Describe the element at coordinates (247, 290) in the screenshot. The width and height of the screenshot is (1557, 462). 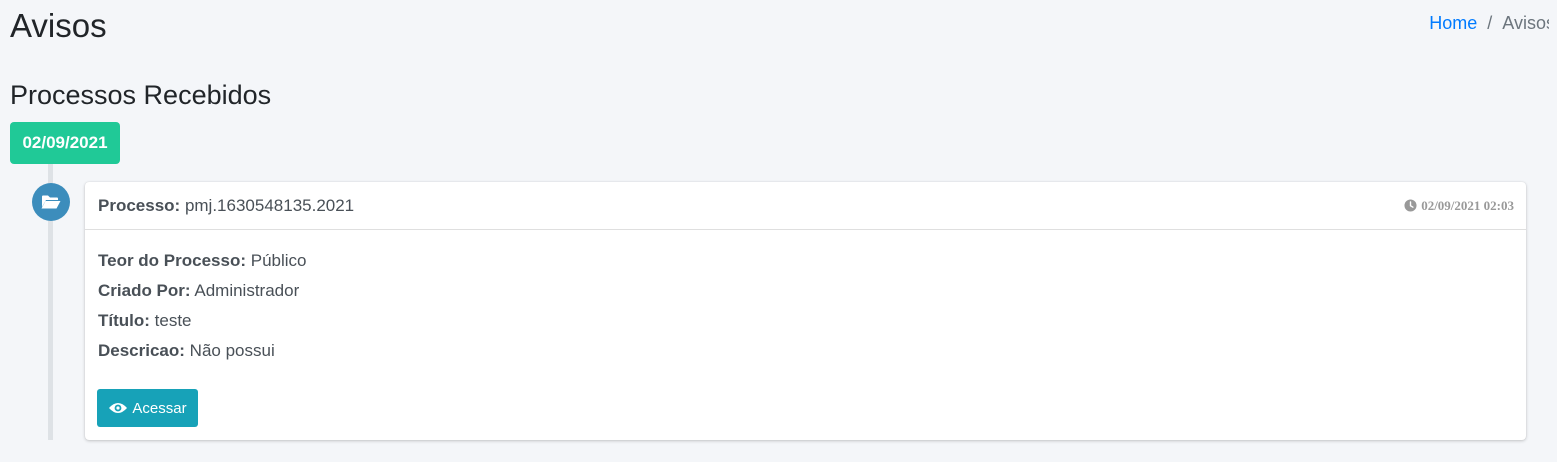
I see `field-value: Administrador` at that location.